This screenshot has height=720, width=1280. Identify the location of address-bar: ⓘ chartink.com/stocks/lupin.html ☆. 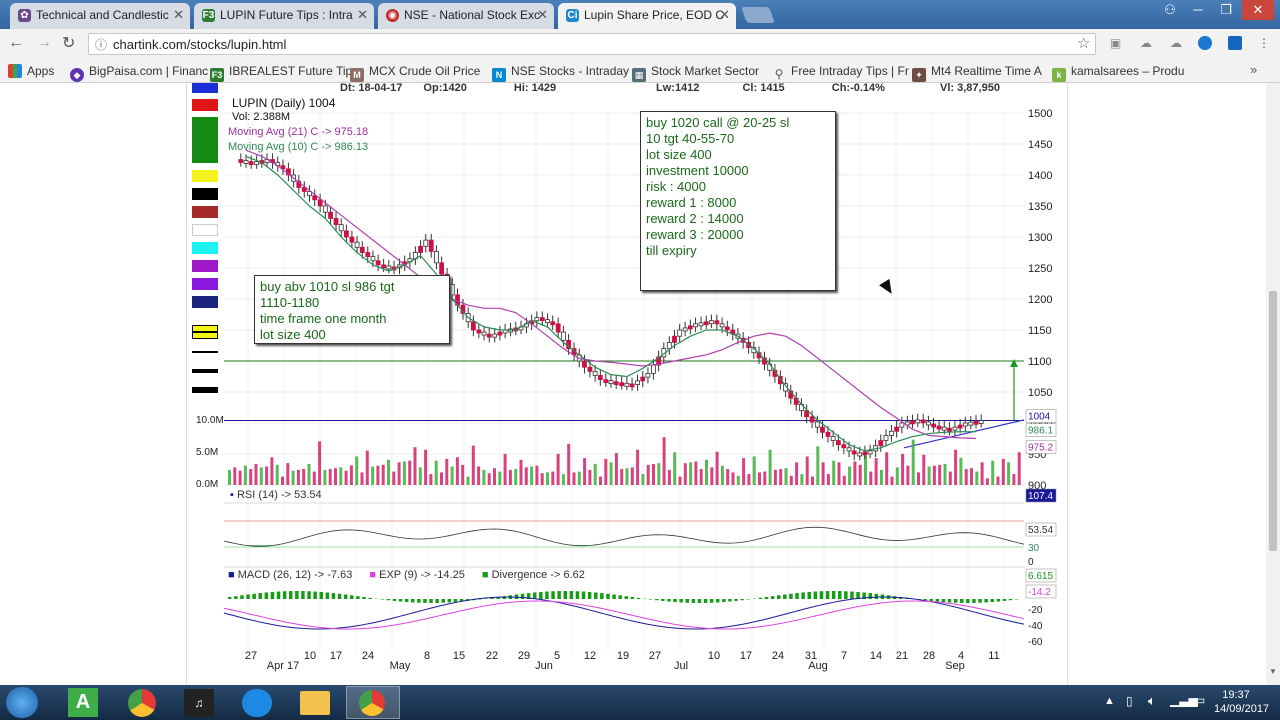
(592, 44).